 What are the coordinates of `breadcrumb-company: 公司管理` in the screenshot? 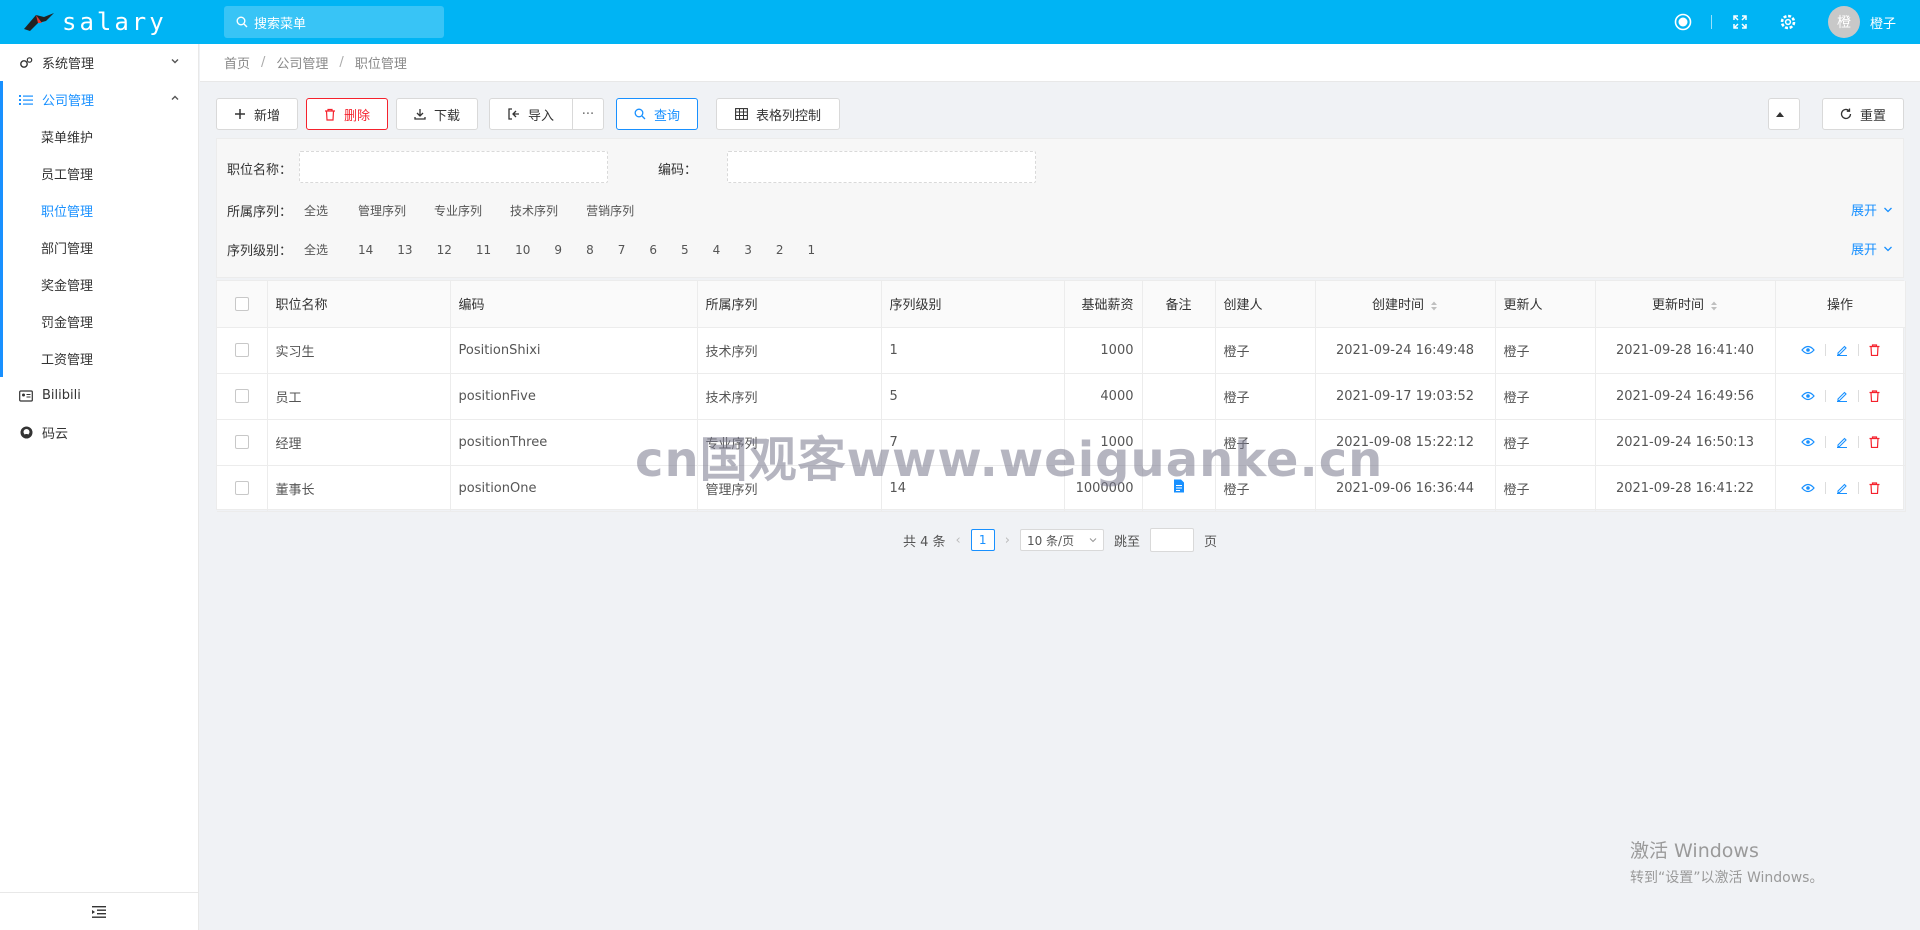 It's located at (302, 62).